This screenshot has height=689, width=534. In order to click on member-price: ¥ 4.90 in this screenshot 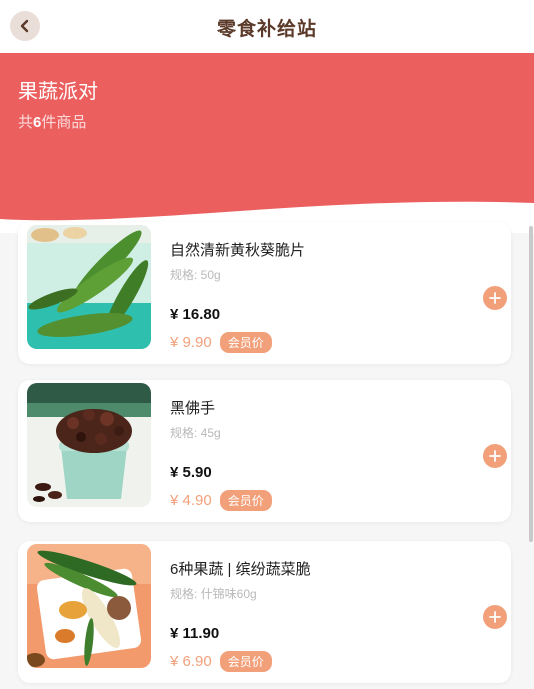, I will do `click(191, 500)`.